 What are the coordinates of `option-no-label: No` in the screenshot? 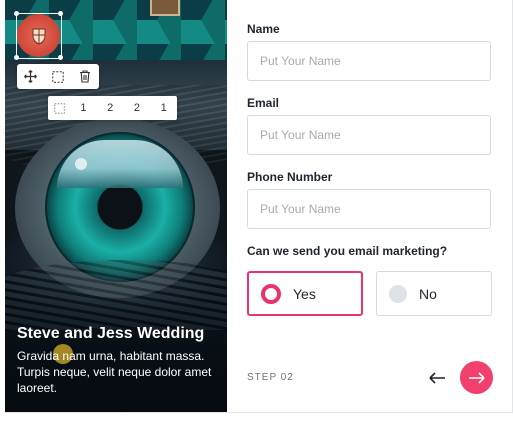 It's located at (428, 293).